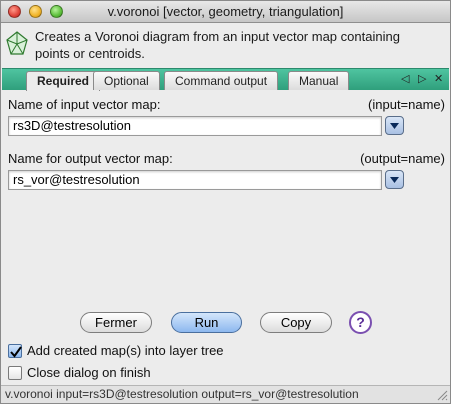 This screenshot has height=404, width=451. I want to click on resize-grip-icon, so click(442, 395).